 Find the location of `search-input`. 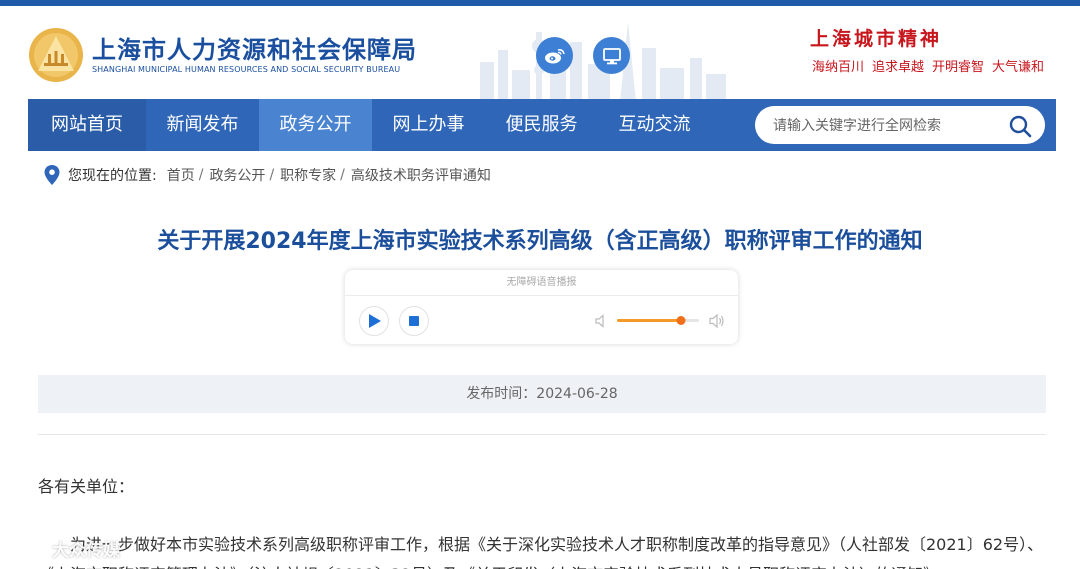

search-input is located at coordinates (888, 125).